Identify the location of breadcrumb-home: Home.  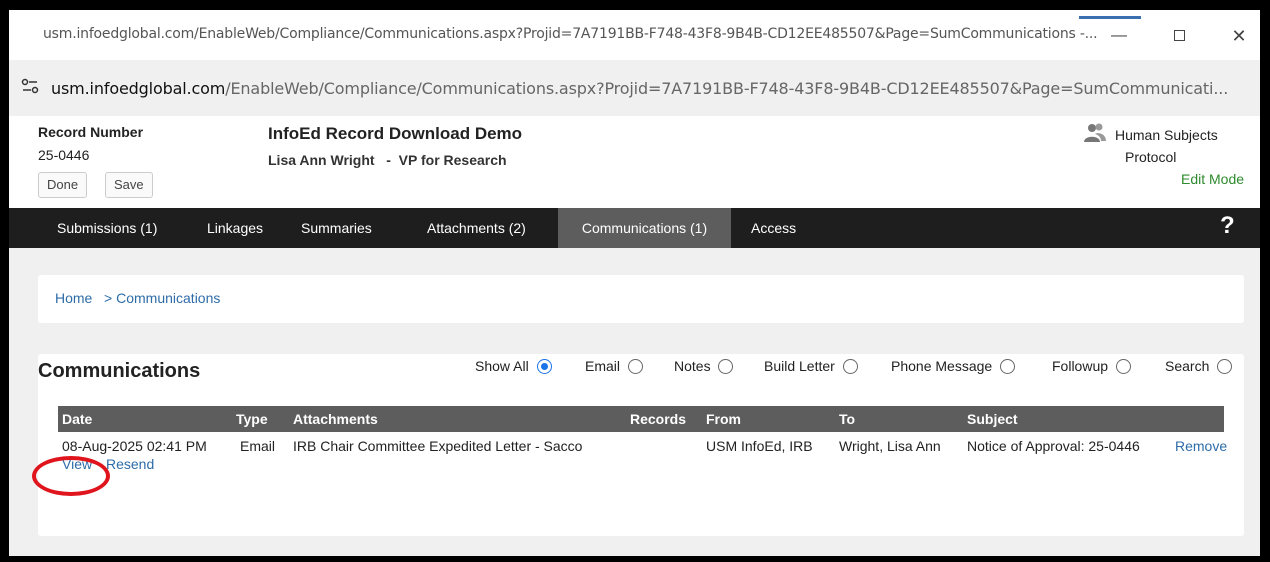
(73, 298).